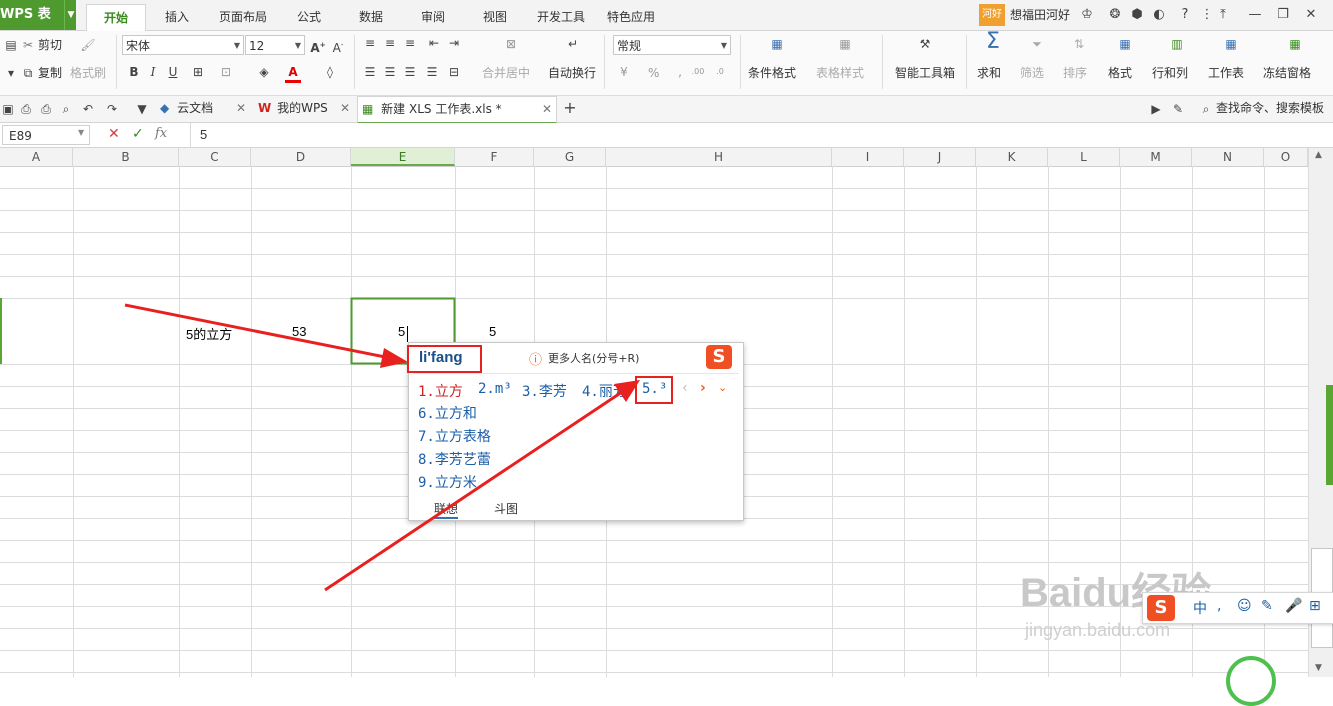 Image resolution: width=1333 pixels, height=706 pixels. What do you see at coordinates (1267, 606) in the screenshot?
I see `handwriting-icon: ✎` at bounding box center [1267, 606].